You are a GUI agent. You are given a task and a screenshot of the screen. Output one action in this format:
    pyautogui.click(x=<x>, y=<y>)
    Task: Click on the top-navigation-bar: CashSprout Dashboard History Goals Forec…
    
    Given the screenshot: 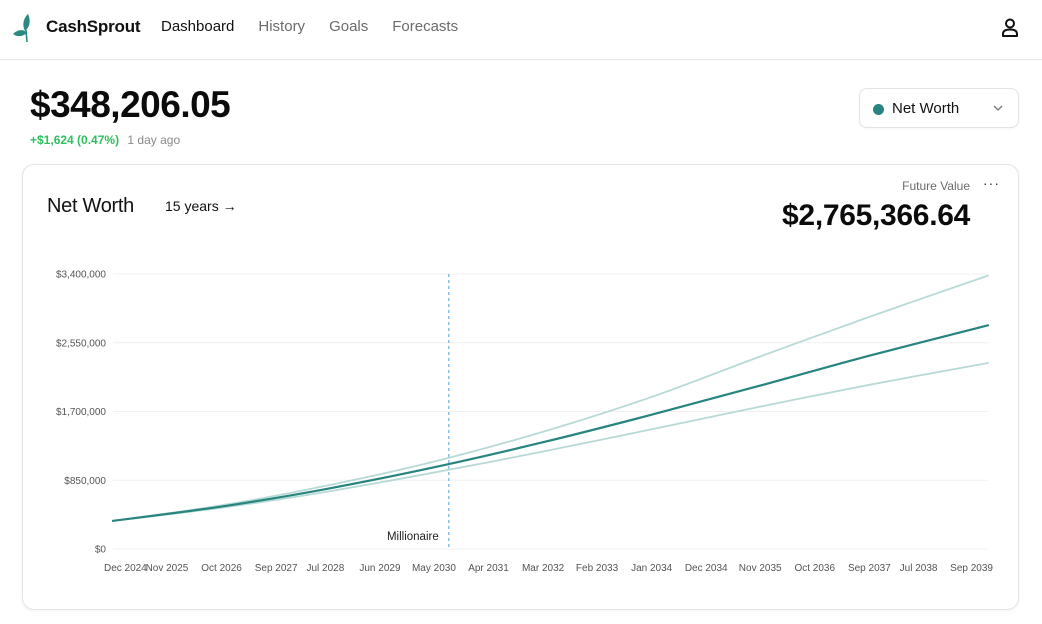 What is the action you would take?
    pyautogui.click(x=521, y=30)
    